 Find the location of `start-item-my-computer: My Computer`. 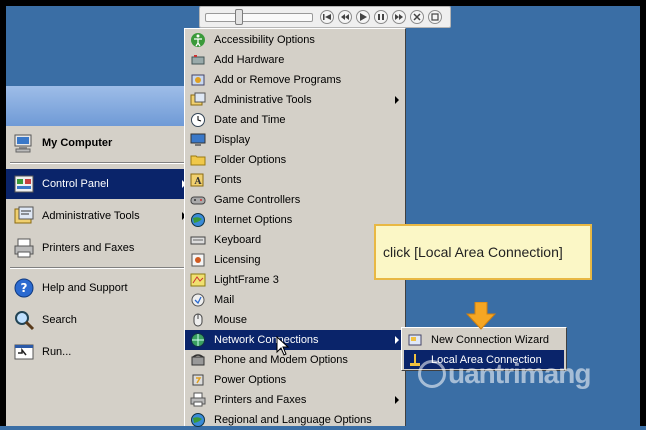

start-item-my-computer: My Computer is located at coordinates (98, 143).